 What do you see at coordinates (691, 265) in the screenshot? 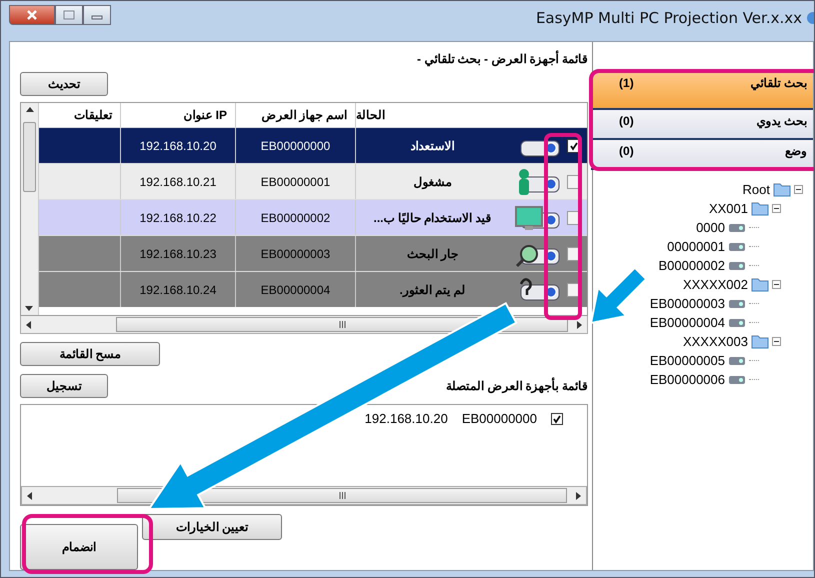
I see `tree-item: B00000002` at bounding box center [691, 265].